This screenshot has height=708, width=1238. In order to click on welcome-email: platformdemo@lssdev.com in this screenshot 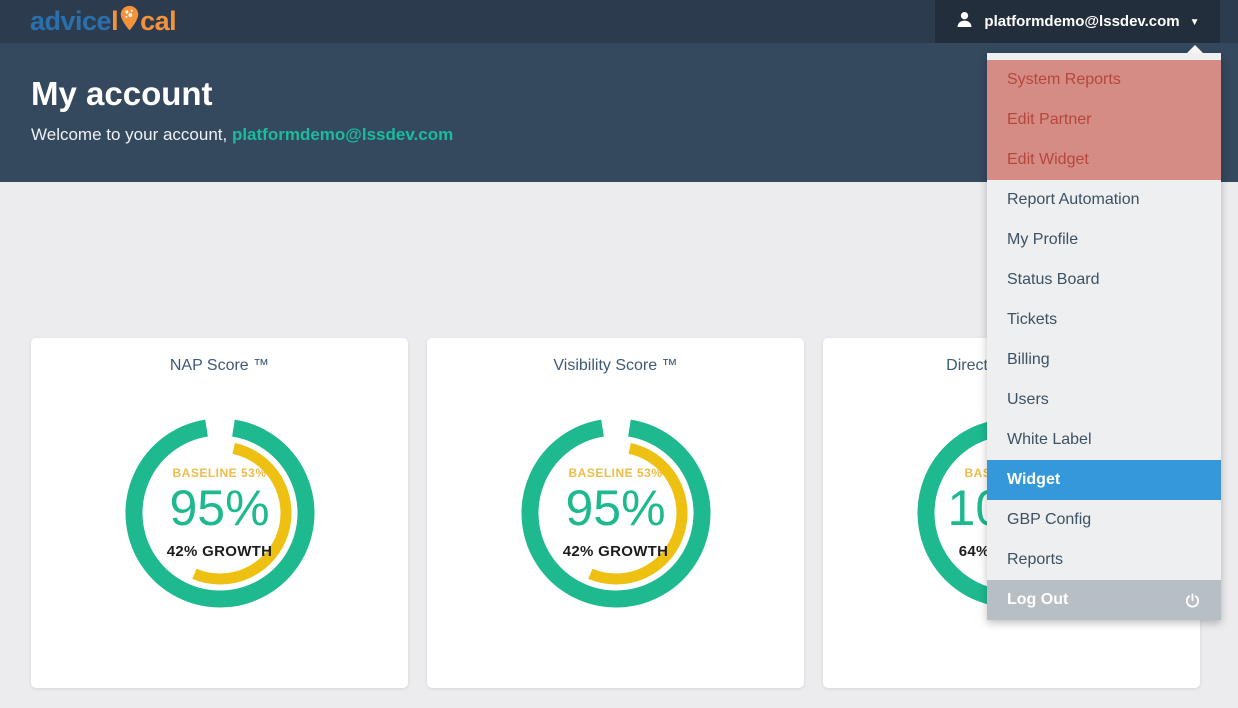, I will do `click(342, 134)`.